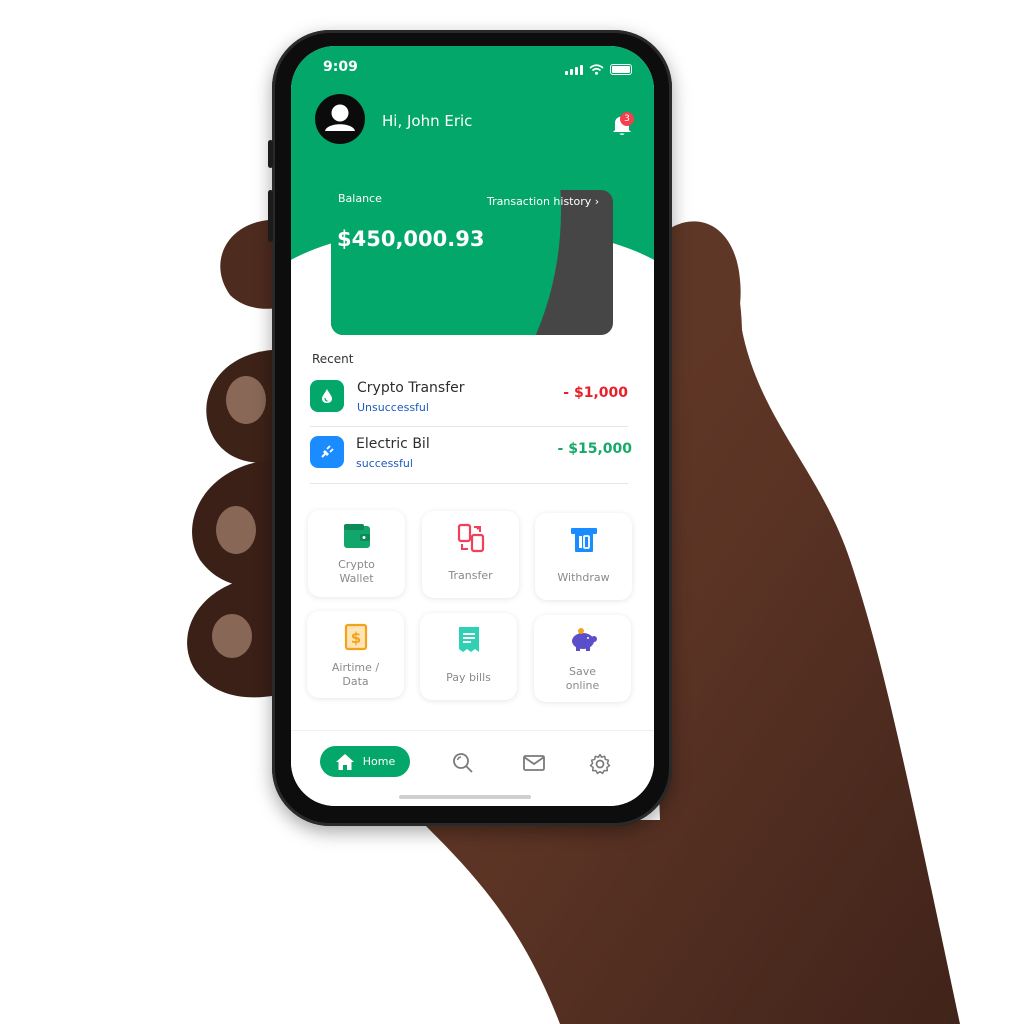 Image resolution: width=1024 pixels, height=1024 pixels. What do you see at coordinates (355, 674) in the screenshot?
I see `tile-label: Airtime / Data` at bounding box center [355, 674].